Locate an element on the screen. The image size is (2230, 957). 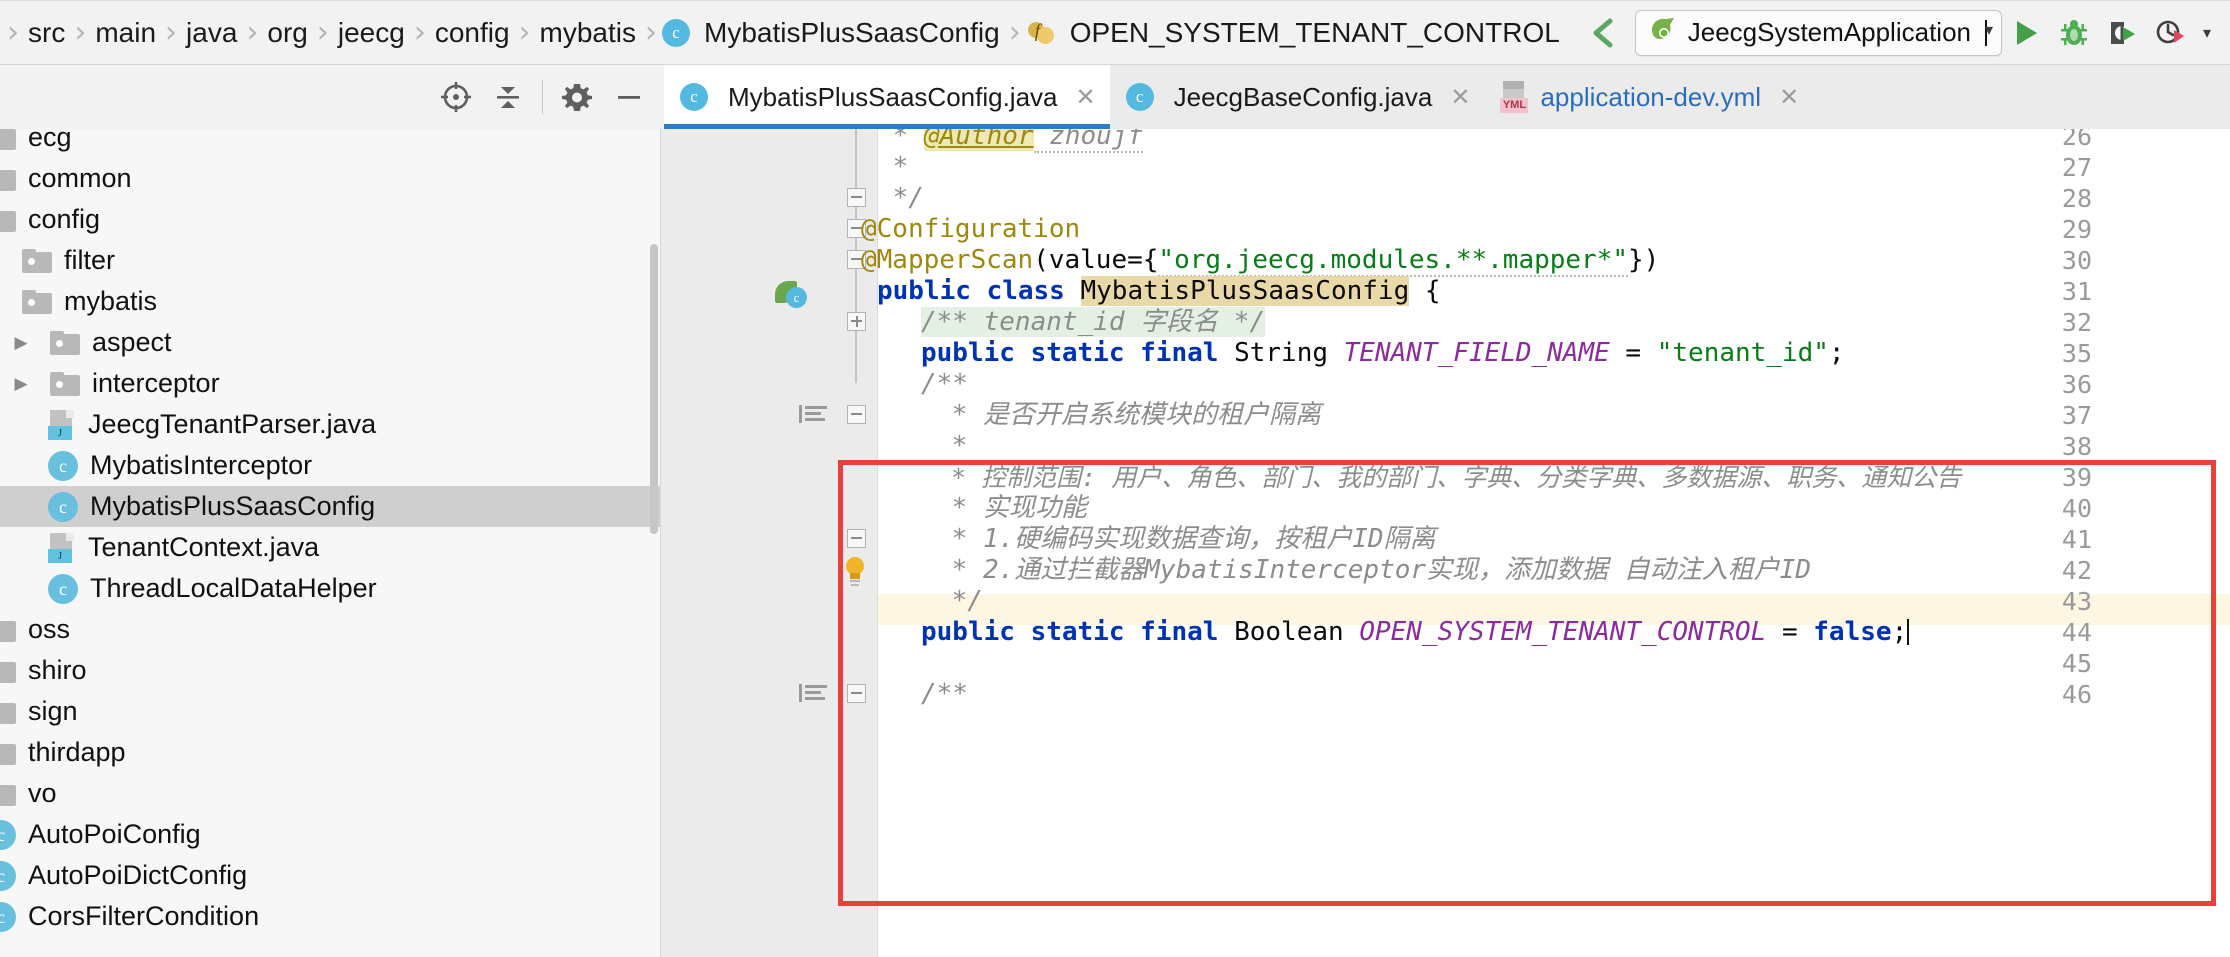
run-toolbar: JeecgSystemApplication ▾ ▾ is located at coordinates (1902, 33).